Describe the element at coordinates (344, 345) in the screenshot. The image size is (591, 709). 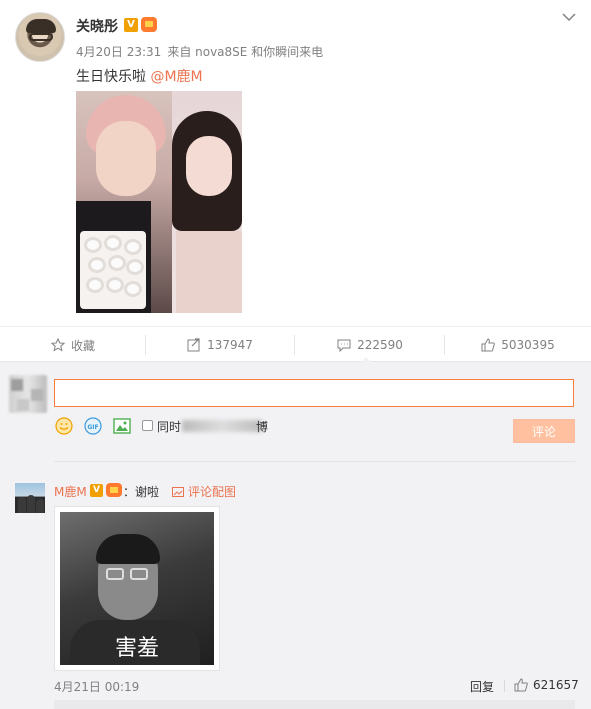
I see `comment-icon` at that location.